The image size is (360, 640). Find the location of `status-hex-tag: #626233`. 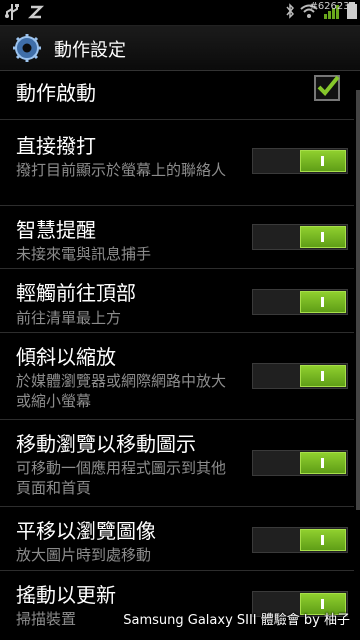

status-hex-tag: #626233 is located at coordinates (332, 6).